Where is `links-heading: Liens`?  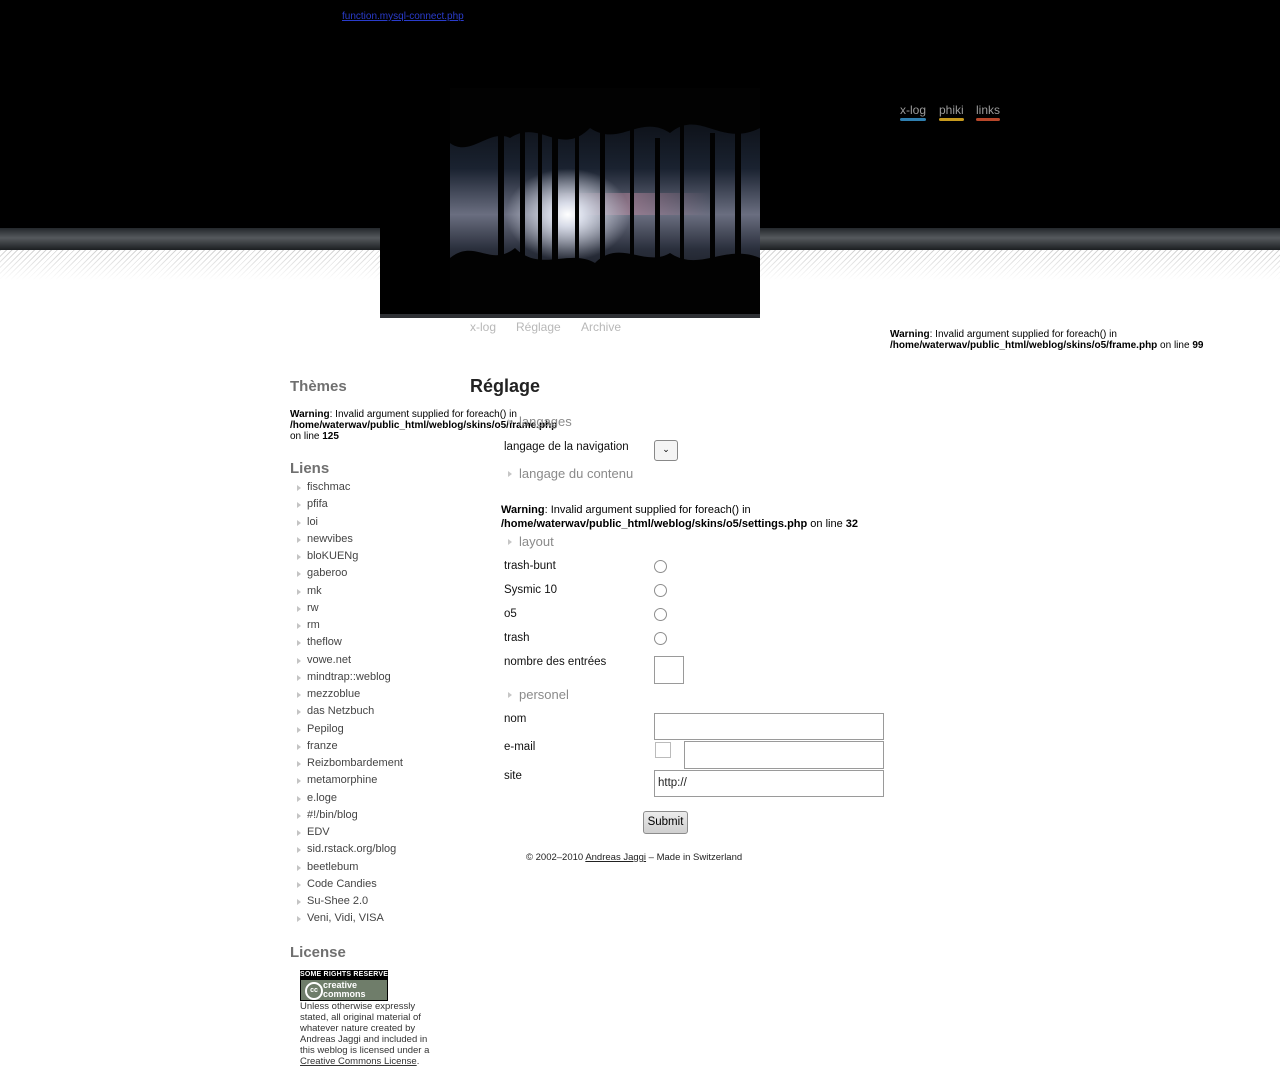
links-heading: Liens is located at coordinates (310, 468).